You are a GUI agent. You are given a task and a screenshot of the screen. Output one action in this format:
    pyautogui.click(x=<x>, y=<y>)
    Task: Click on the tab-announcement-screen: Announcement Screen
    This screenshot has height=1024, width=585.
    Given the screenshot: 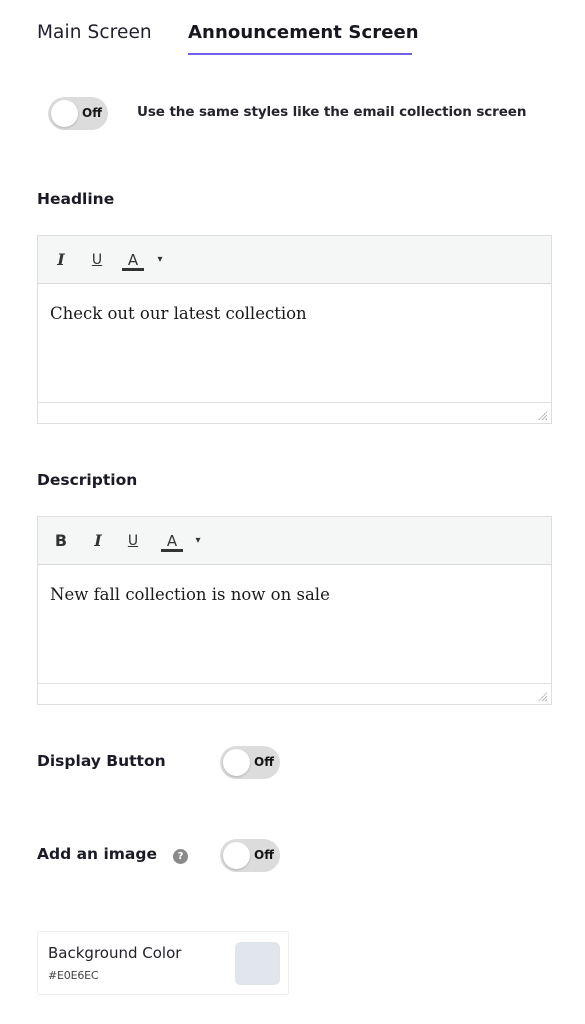 What is the action you would take?
    pyautogui.click(x=303, y=33)
    